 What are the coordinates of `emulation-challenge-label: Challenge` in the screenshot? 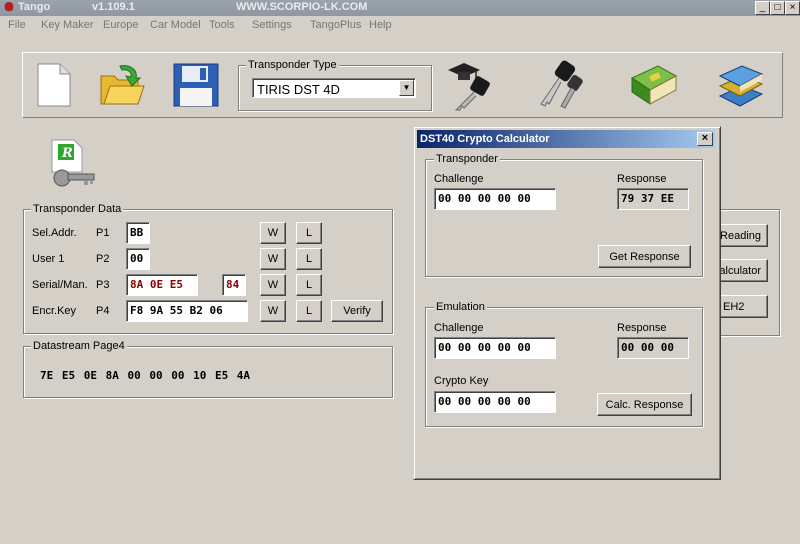 It's located at (459, 328).